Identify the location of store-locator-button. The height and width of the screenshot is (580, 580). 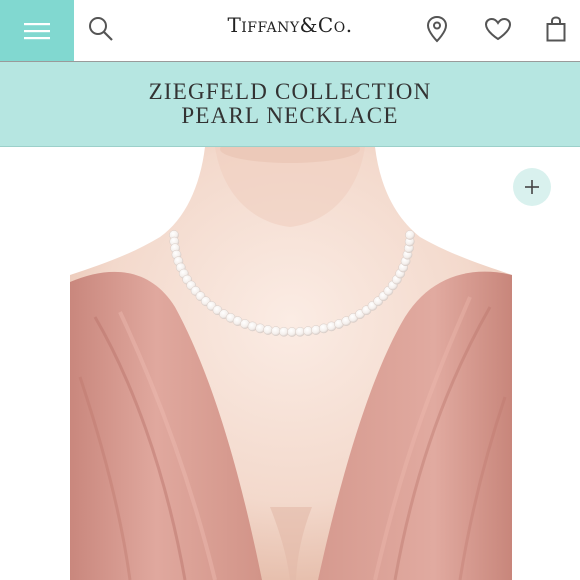
(437, 29).